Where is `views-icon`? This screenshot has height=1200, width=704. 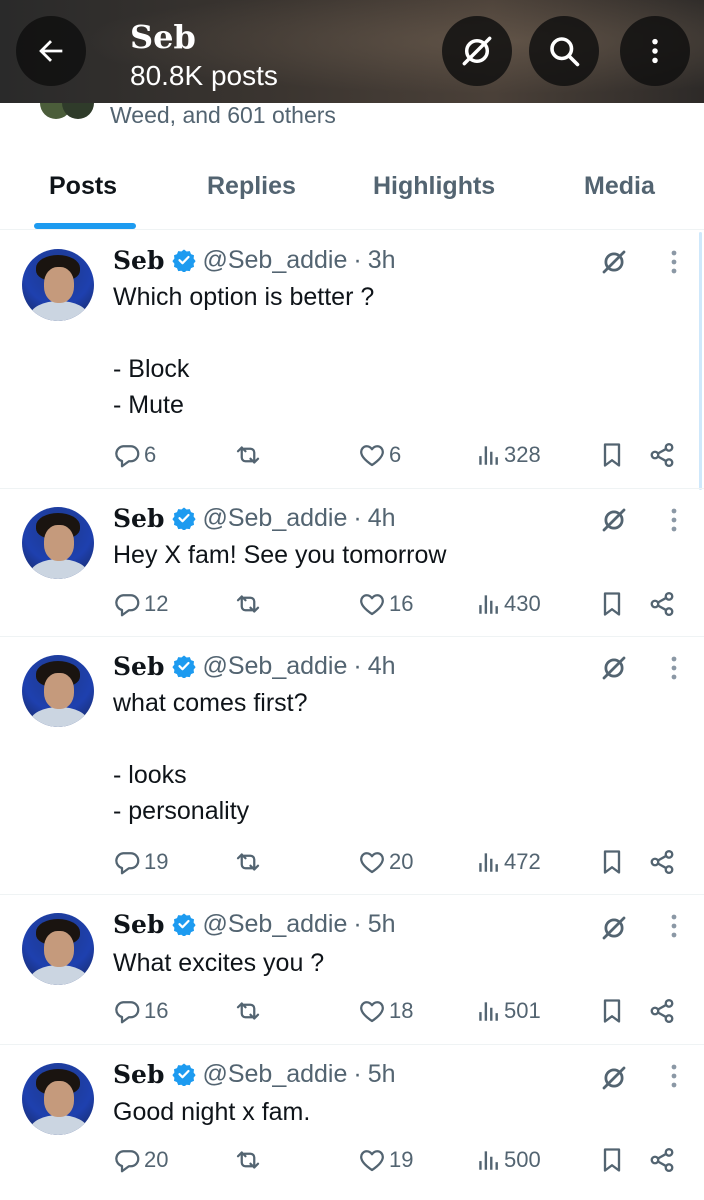 views-icon is located at coordinates (488, 862).